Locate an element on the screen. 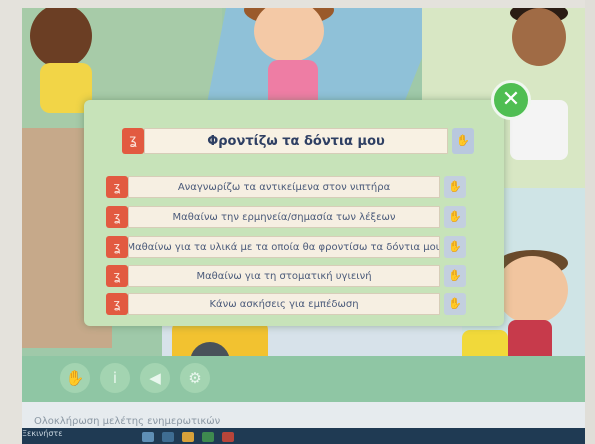 Image resolution: width=595 pixels, height=444 pixels. menu-item-label: Αναγνωρίζω τα αντικείμενα στον νιπτήρα is located at coordinates (284, 187).